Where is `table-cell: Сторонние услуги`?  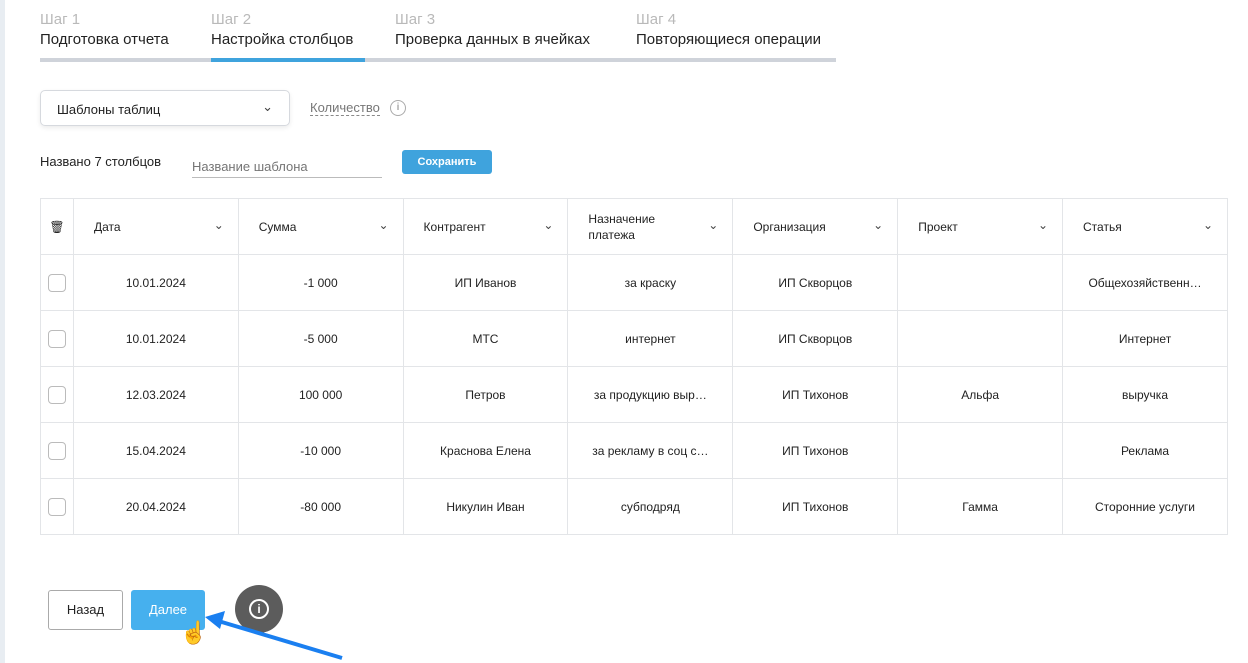 table-cell: Сторонние услуги is located at coordinates (1145, 506).